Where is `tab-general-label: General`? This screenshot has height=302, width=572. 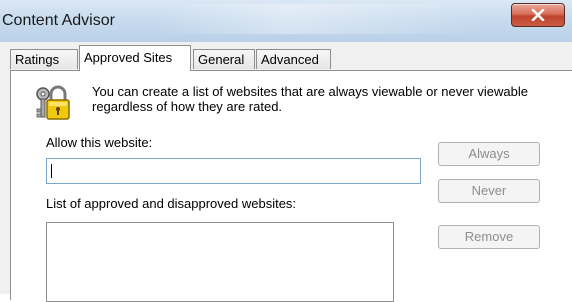 tab-general-label: General is located at coordinates (221, 59).